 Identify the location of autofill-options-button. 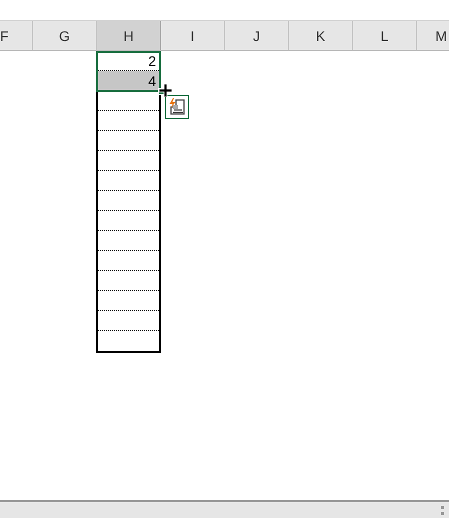
(177, 107).